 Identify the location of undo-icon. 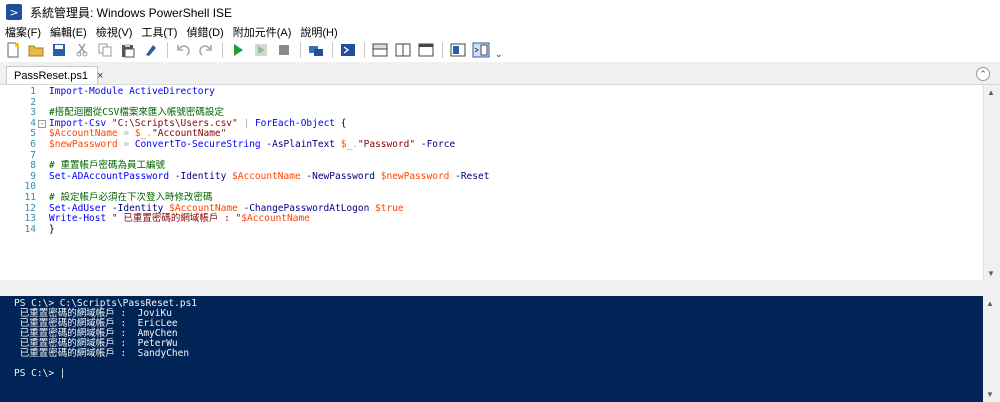
(183, 50).